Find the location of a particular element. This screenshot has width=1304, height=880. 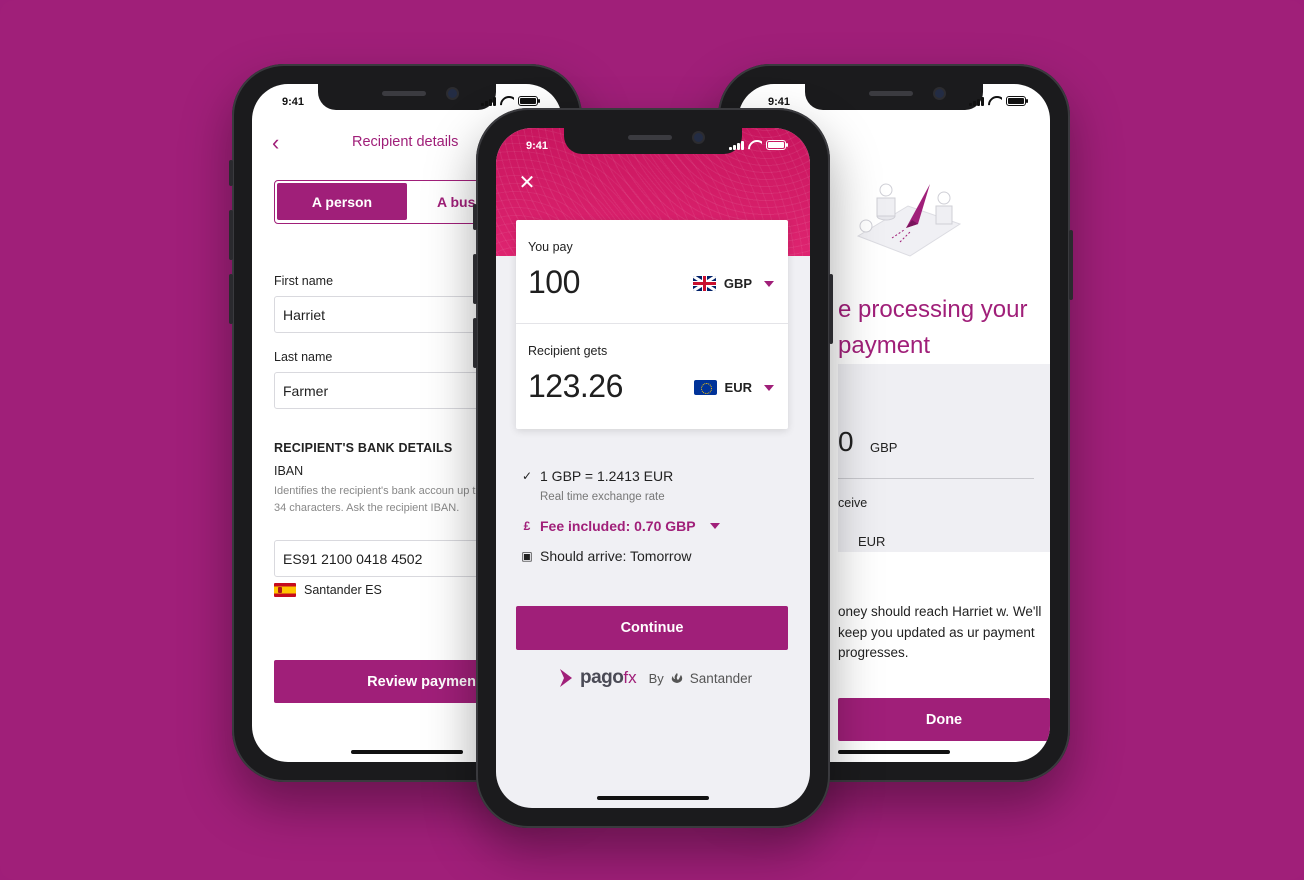

bank-details-heading: RECIPIENT'S BANK DETAILS is located at coordinates (363, 448).